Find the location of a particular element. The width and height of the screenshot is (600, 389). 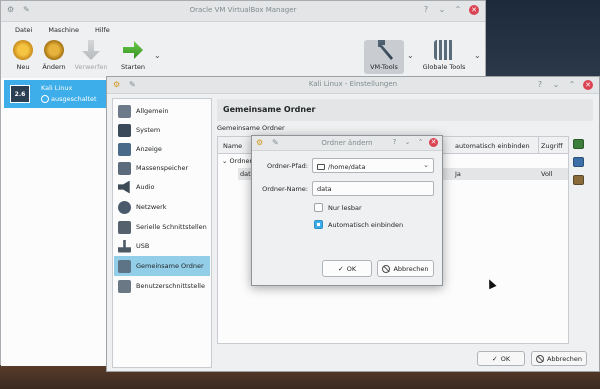

settings-titlebar: ⚙ ✎ Kali Linux - Einstellungen ? ⌄ ⌃ ✕ is located at coordinates (353, 85).